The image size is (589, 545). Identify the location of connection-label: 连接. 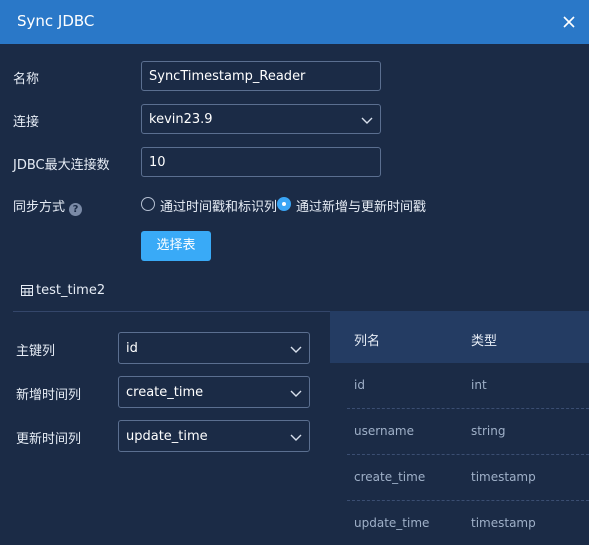
(26, 122).